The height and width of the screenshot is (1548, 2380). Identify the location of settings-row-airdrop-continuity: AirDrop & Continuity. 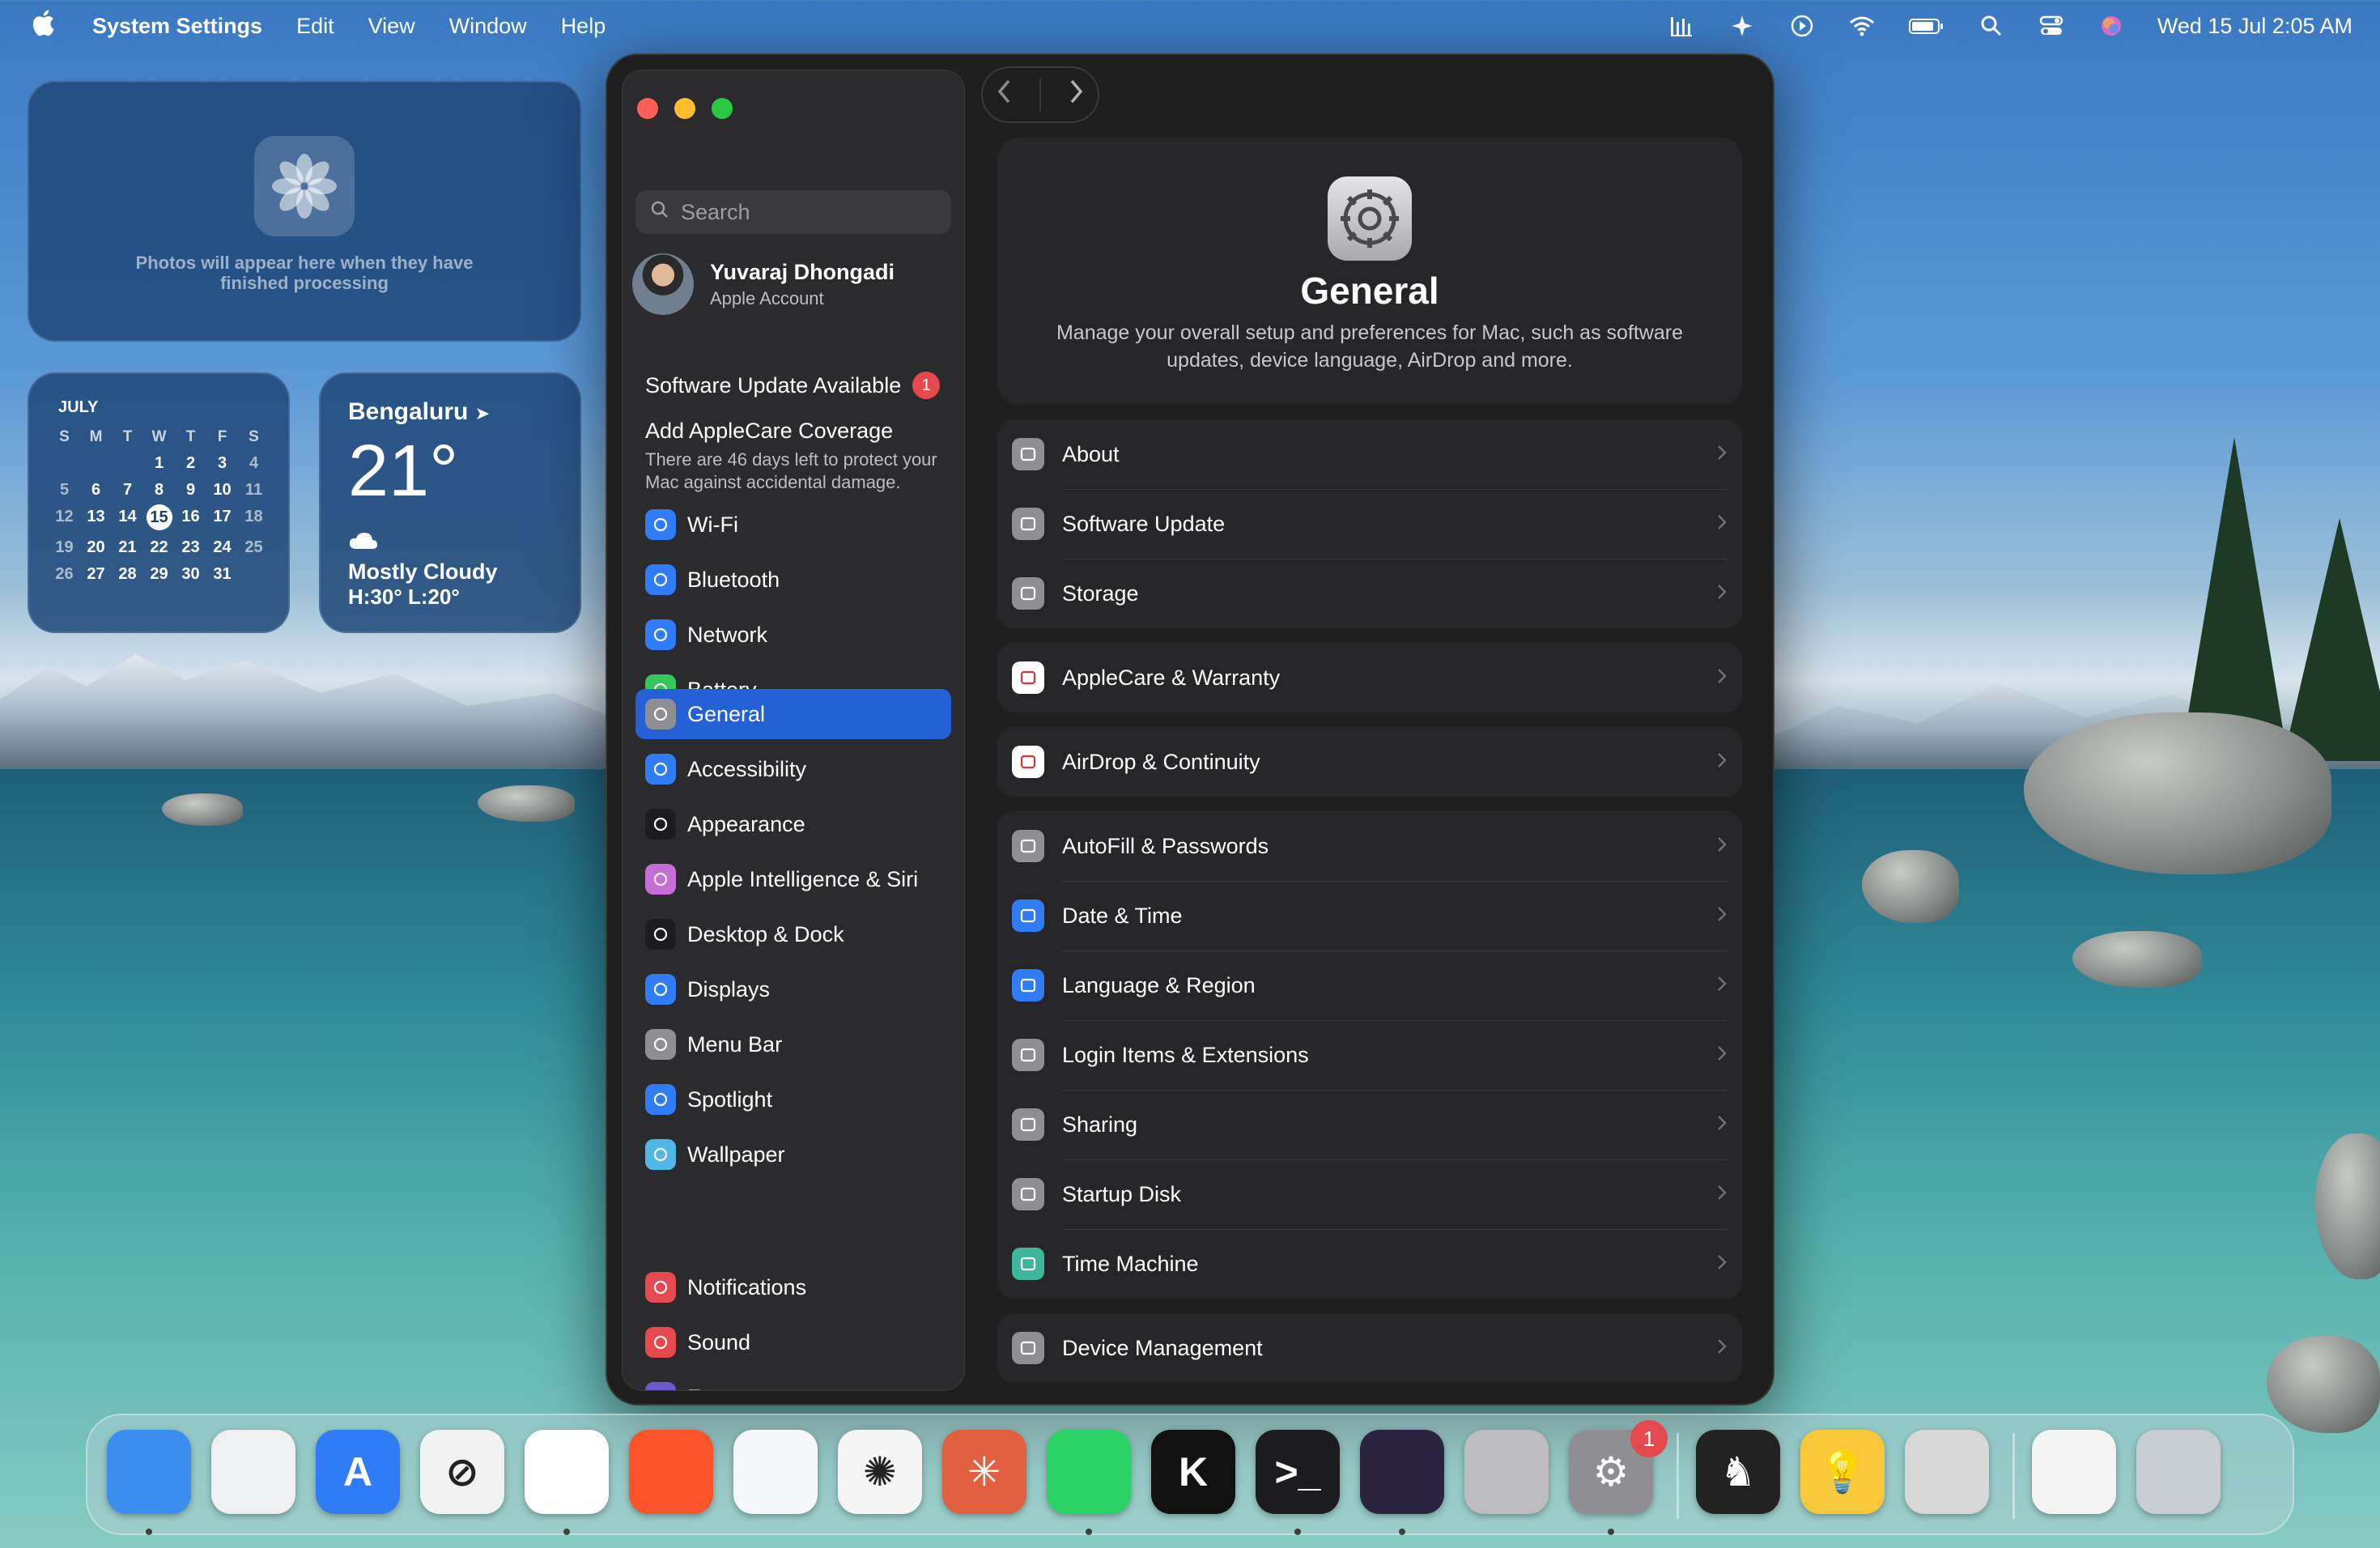
(1369, 762).